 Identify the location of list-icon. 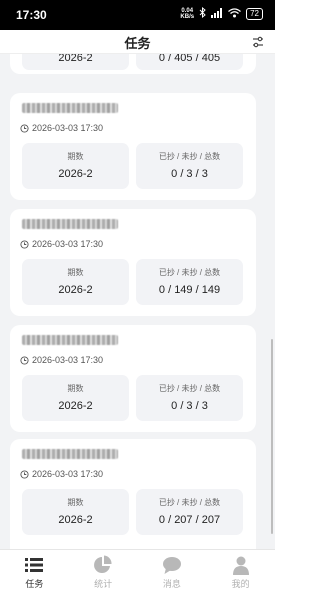
(34, 565).